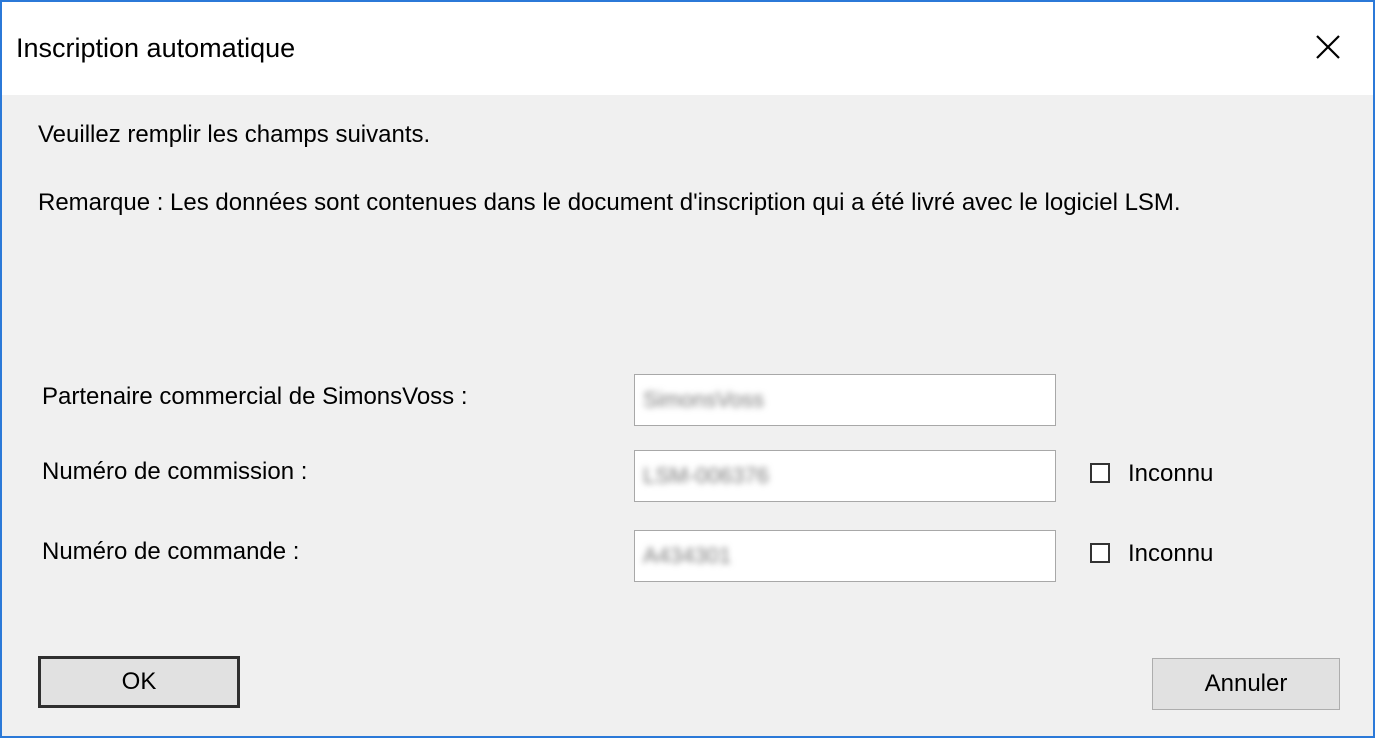 This screenshot has height=738, width=1375. Describe the element at coordinates (175, 471) in the screenshot. I see `commission-label: Numéro de commission :` at that location.